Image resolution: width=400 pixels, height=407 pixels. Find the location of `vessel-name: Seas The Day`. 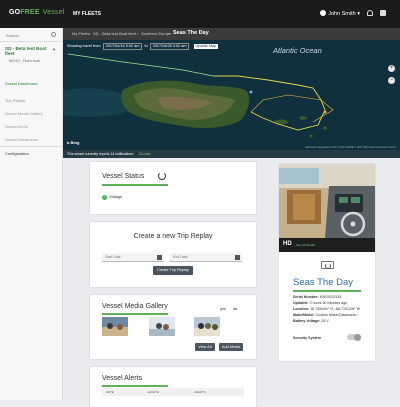

vessel-name: Seas The Day is located at coordinates (323, 282).